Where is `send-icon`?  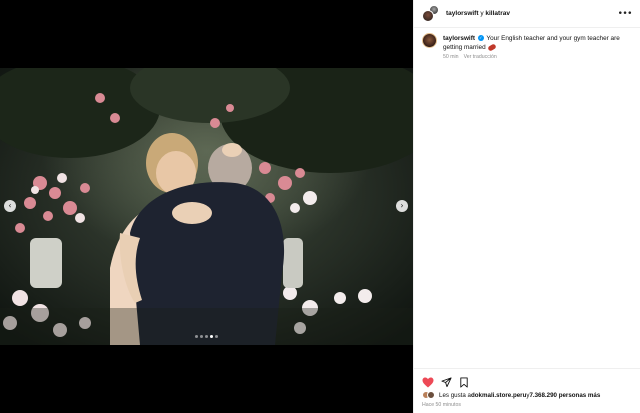
send-icon is located at coordinates (446, 381).